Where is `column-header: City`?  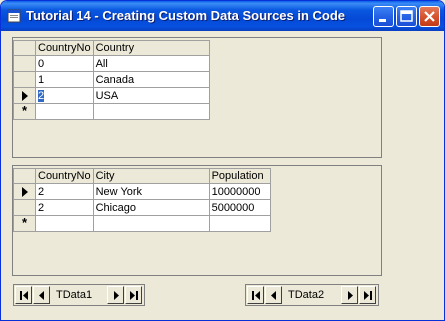
column-header: City is located at coordinates (151, 176).